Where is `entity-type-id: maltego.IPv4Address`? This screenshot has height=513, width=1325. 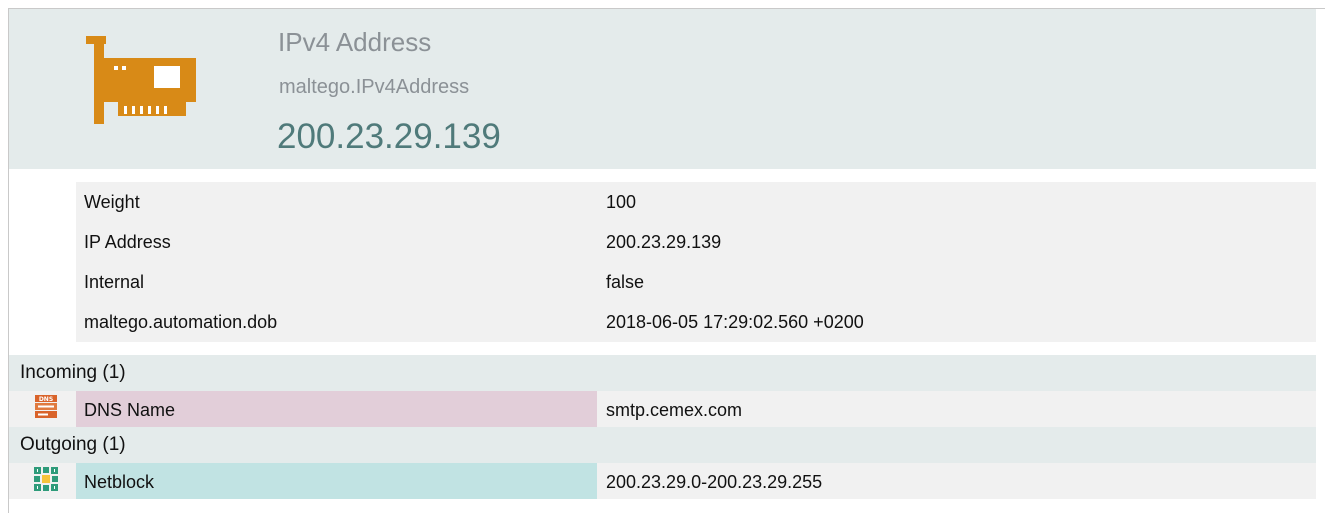
entity-type-id: maltego.IPv4Address is located at coordinates (374, 87).